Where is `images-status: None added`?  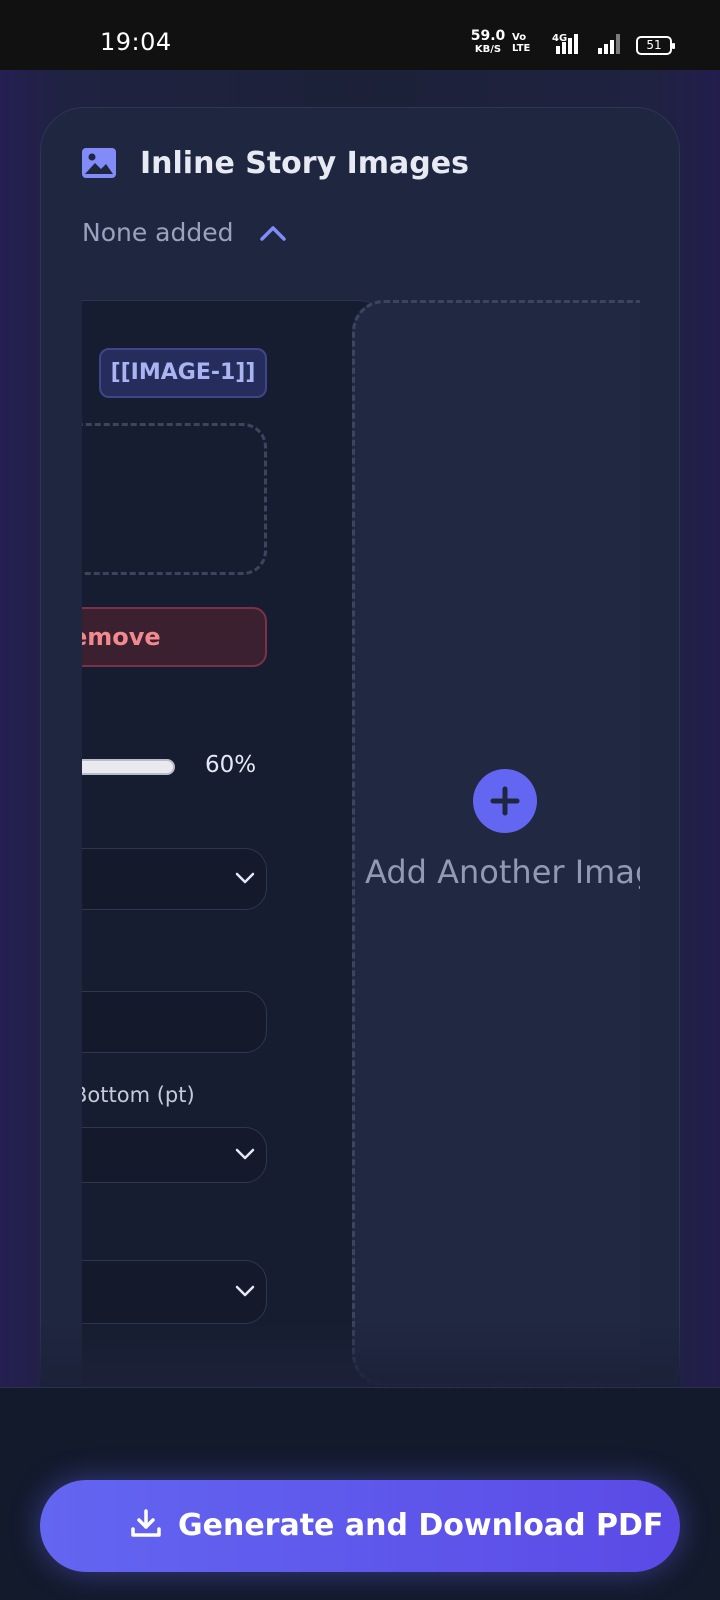
images-status: None added is located at coordinates (158, 232).